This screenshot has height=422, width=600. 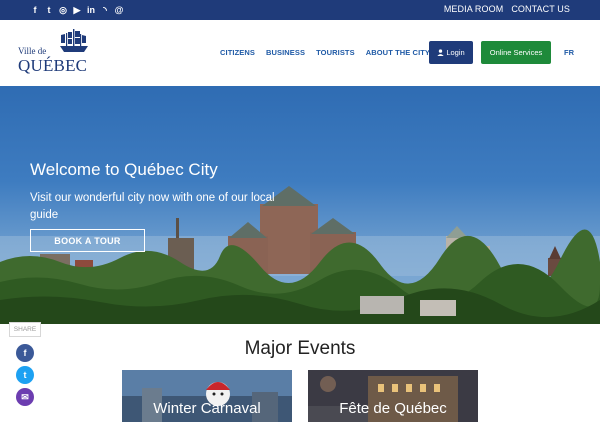 I want to click on major-events-heading: Major Events, so click(x=300, y=348).